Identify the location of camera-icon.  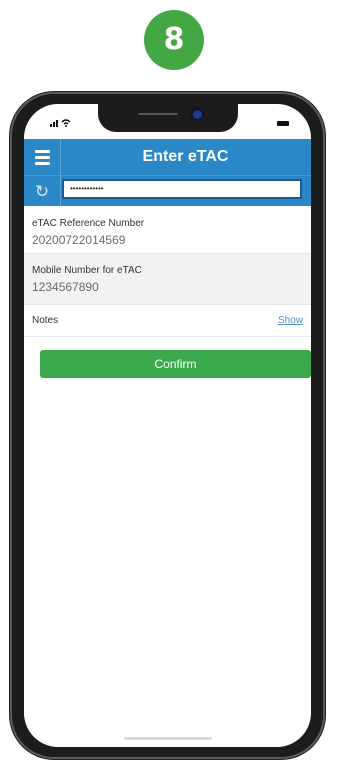
(197, 114).